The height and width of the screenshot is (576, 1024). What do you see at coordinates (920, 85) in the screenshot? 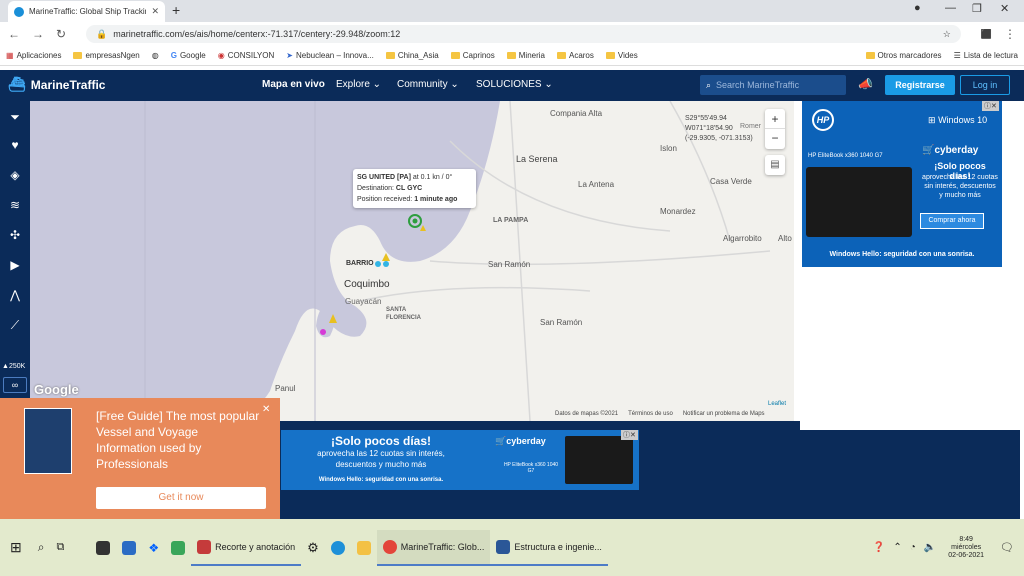
I see `register-button: Registrarse` at bounding box center [920, 85].